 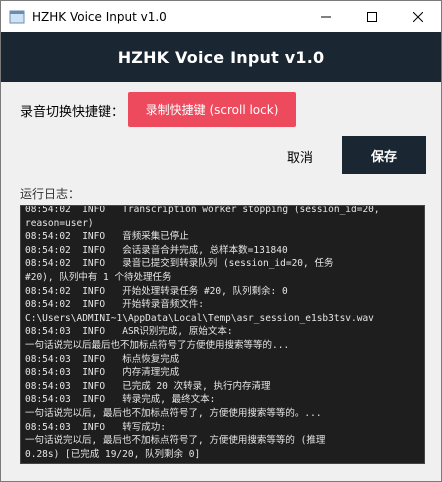 I want to click on app-header: HZHK Voice Input v1.0, so click(x=221, y=57).